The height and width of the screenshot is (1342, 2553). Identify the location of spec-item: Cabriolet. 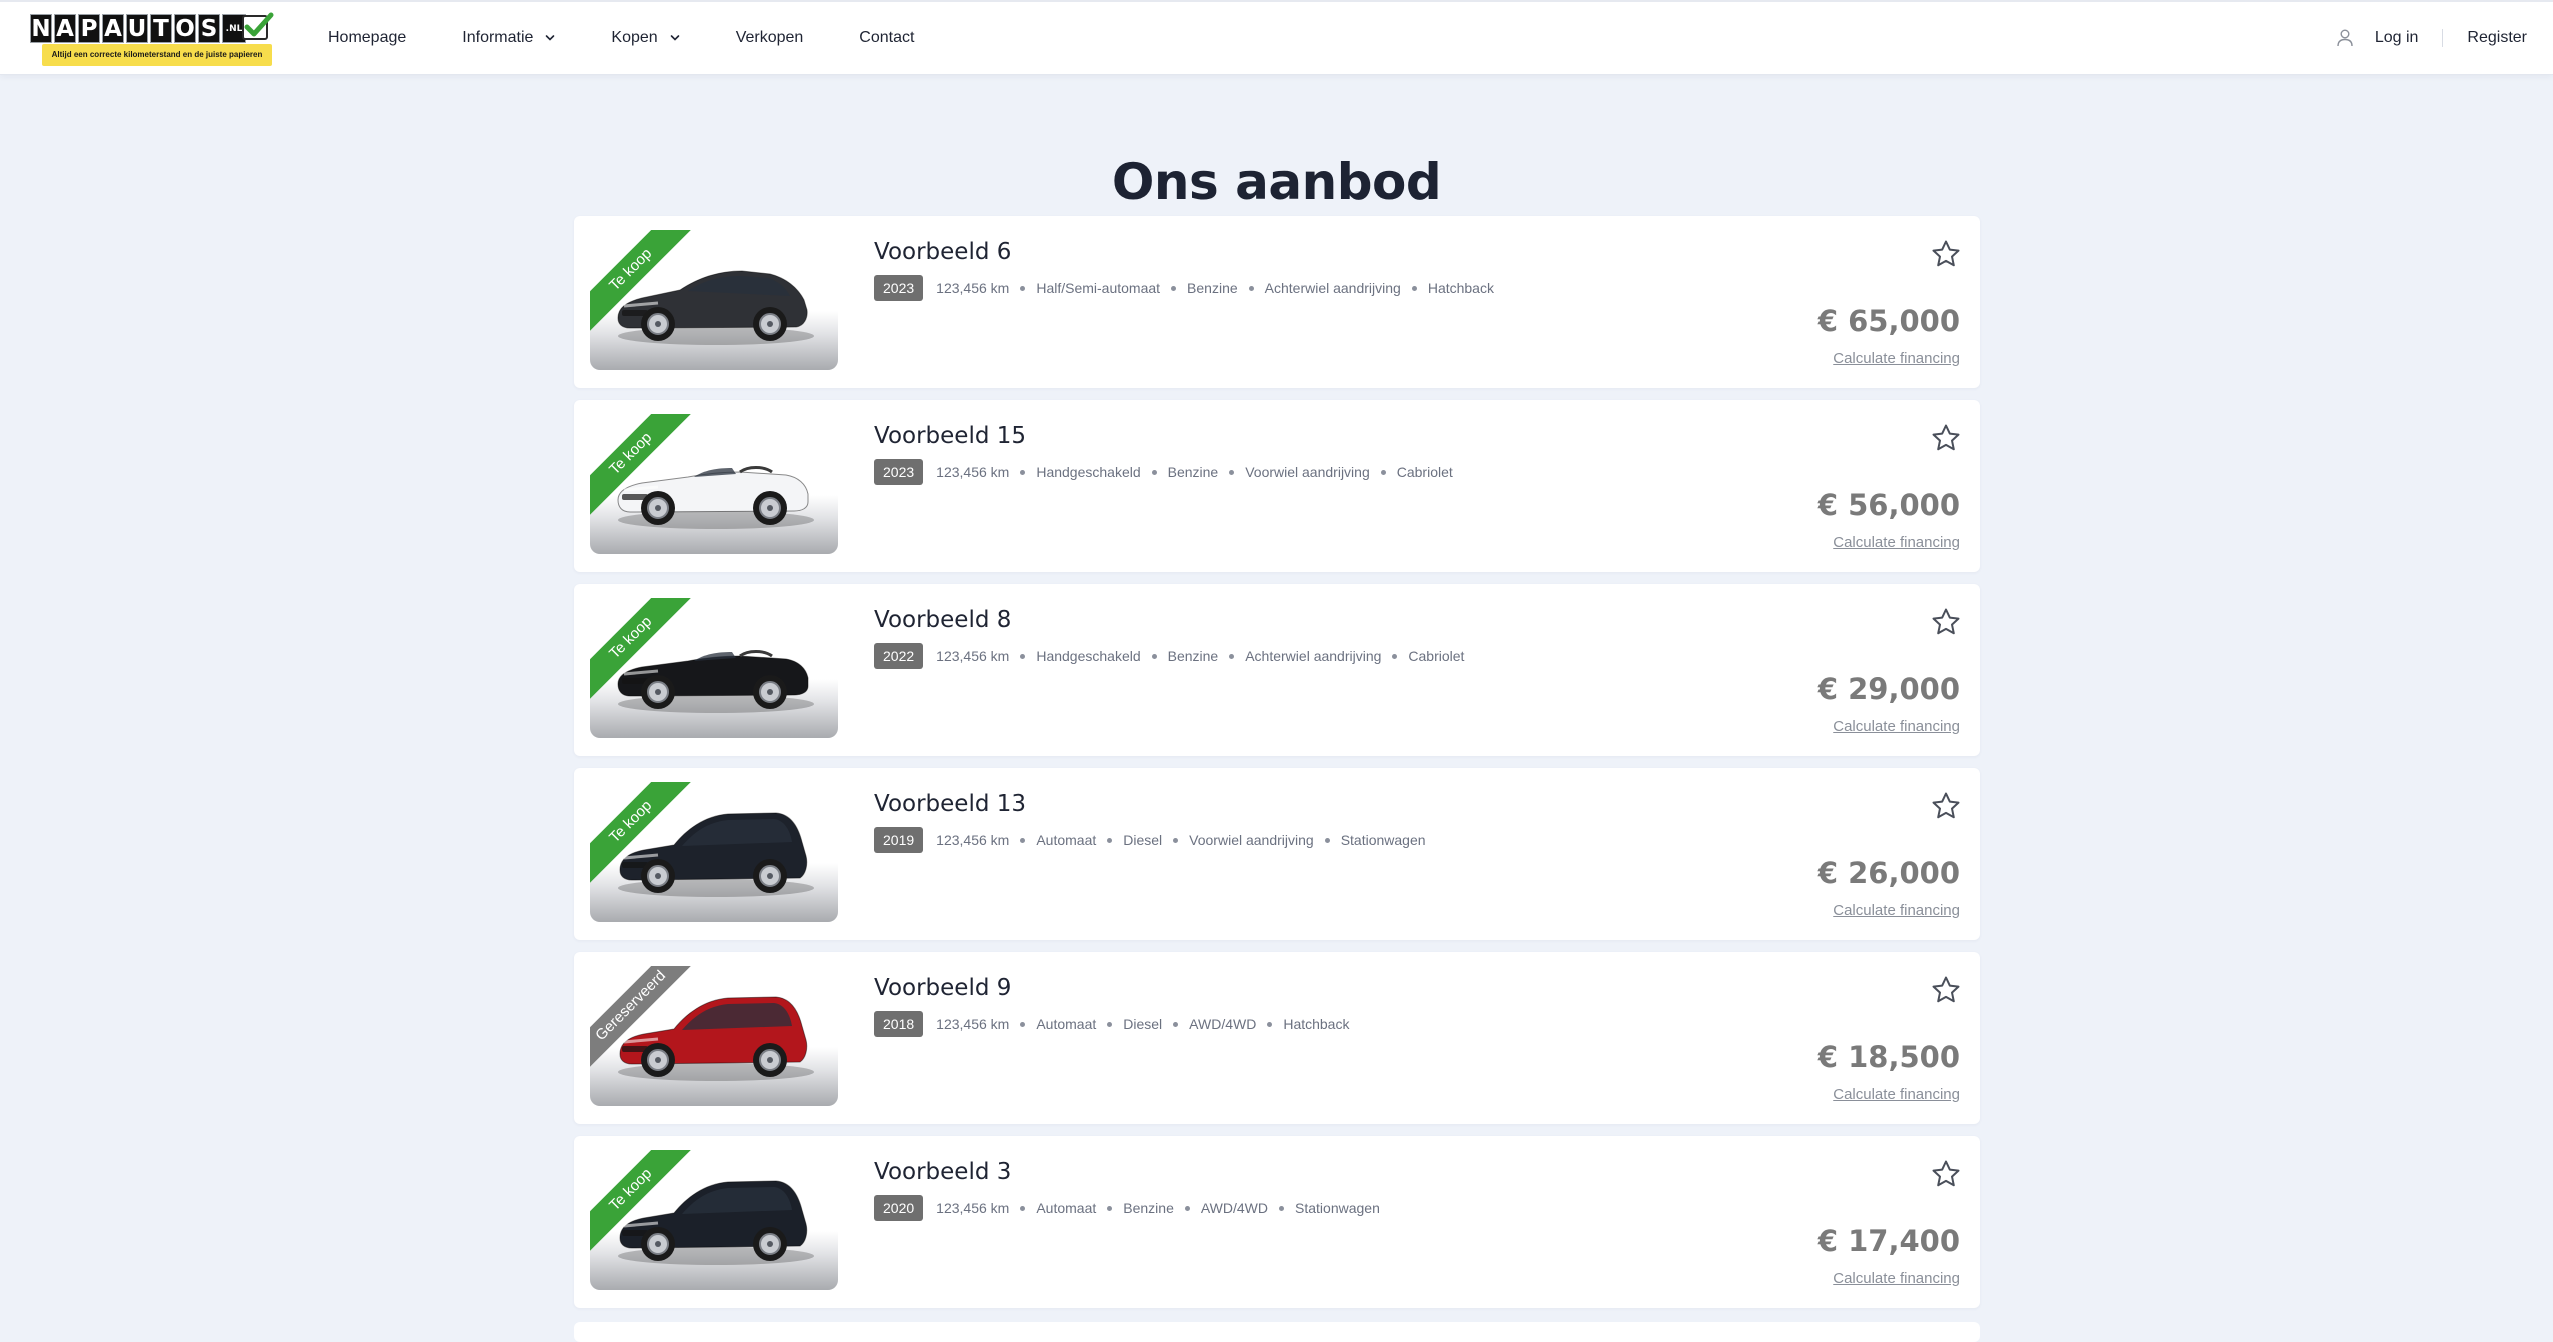
(1424, 472).